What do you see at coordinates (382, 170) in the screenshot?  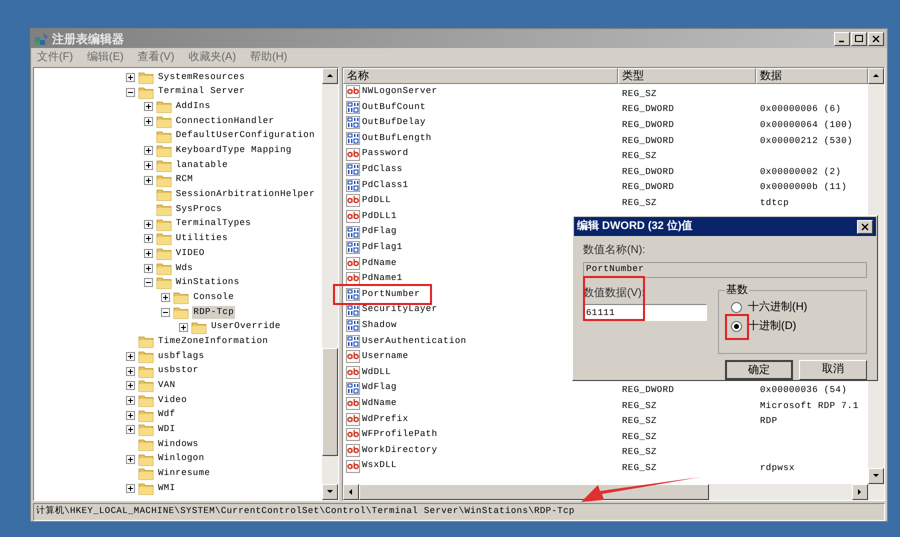 I see `value-name: PdClass` at bounding box center [382, 170].